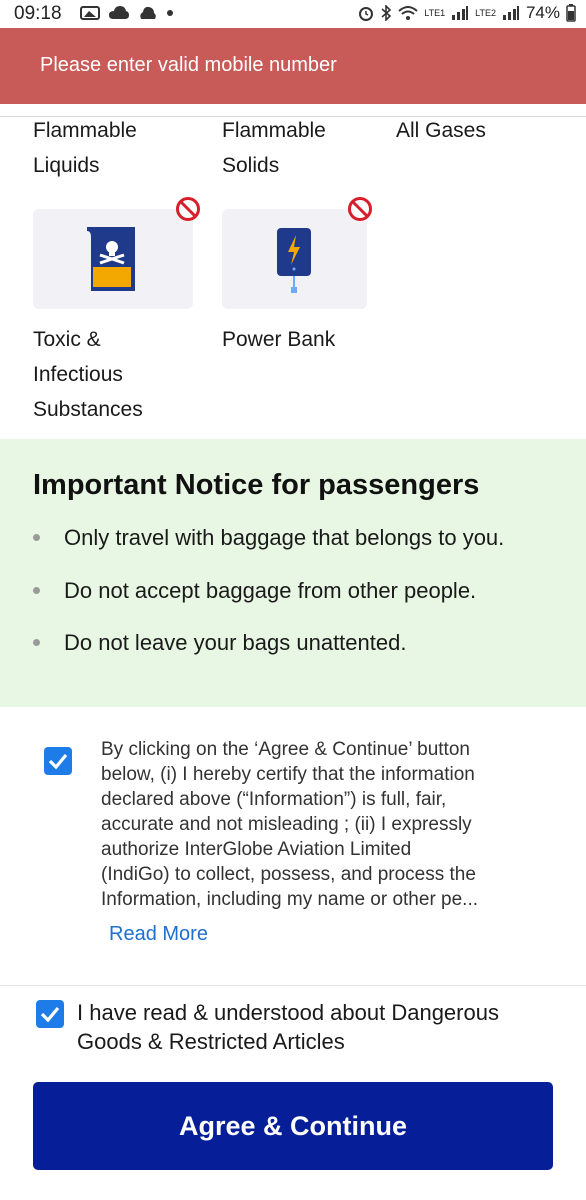 The image size is (586, 1200). Describe the element at coordinates (293, 1126) in the screenshot. I see `agree-continue-button: Agree & Continue` at that location.